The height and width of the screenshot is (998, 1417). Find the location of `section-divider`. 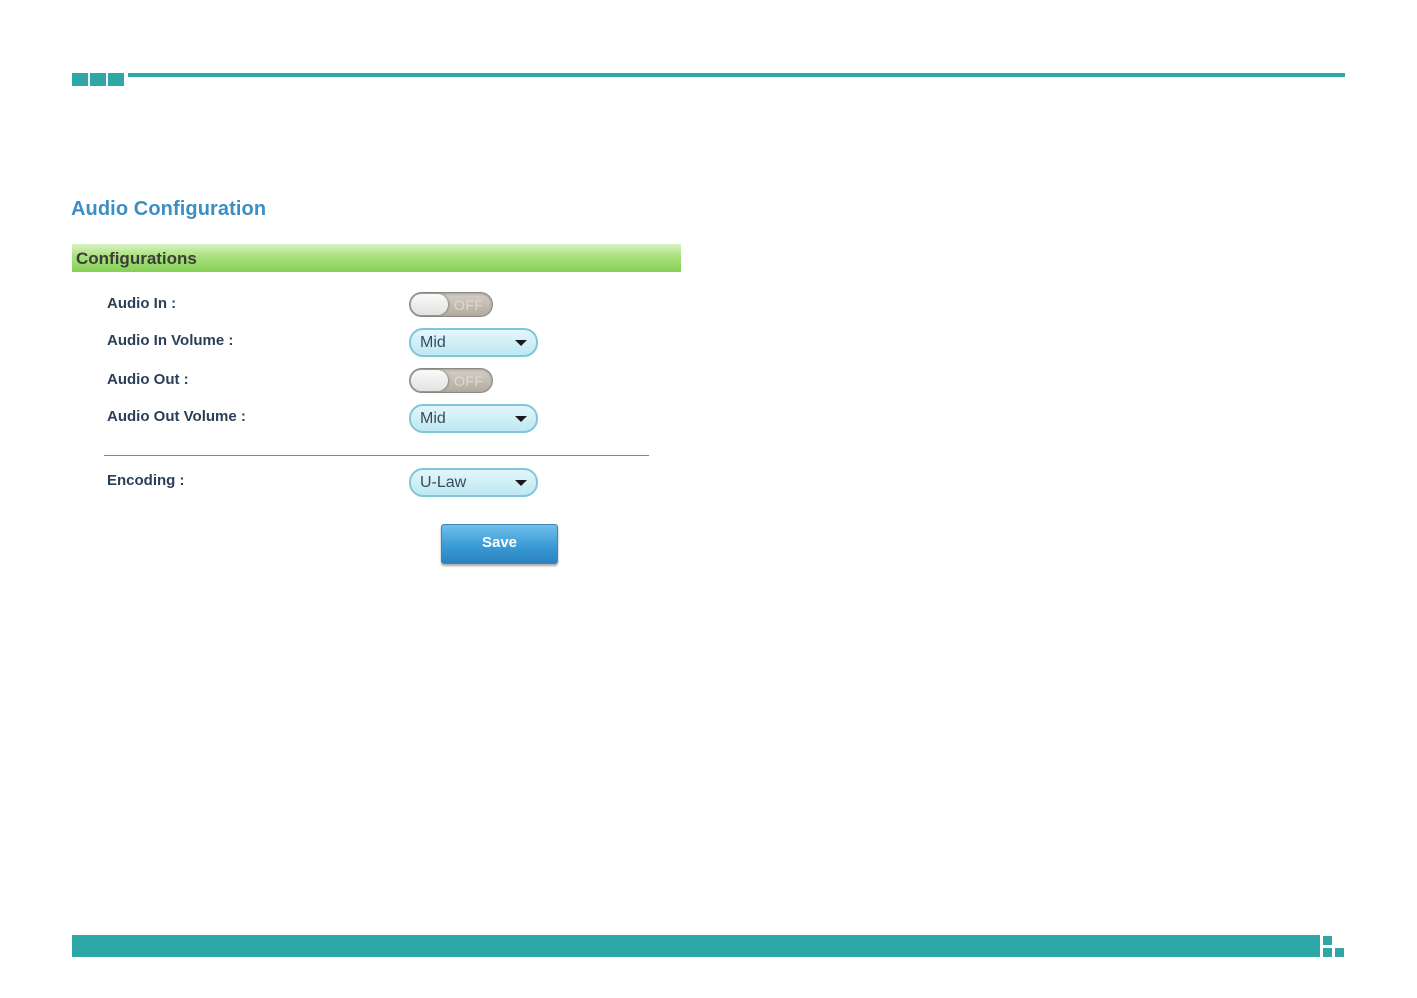

section-divider is located at coordinates (376, 455).